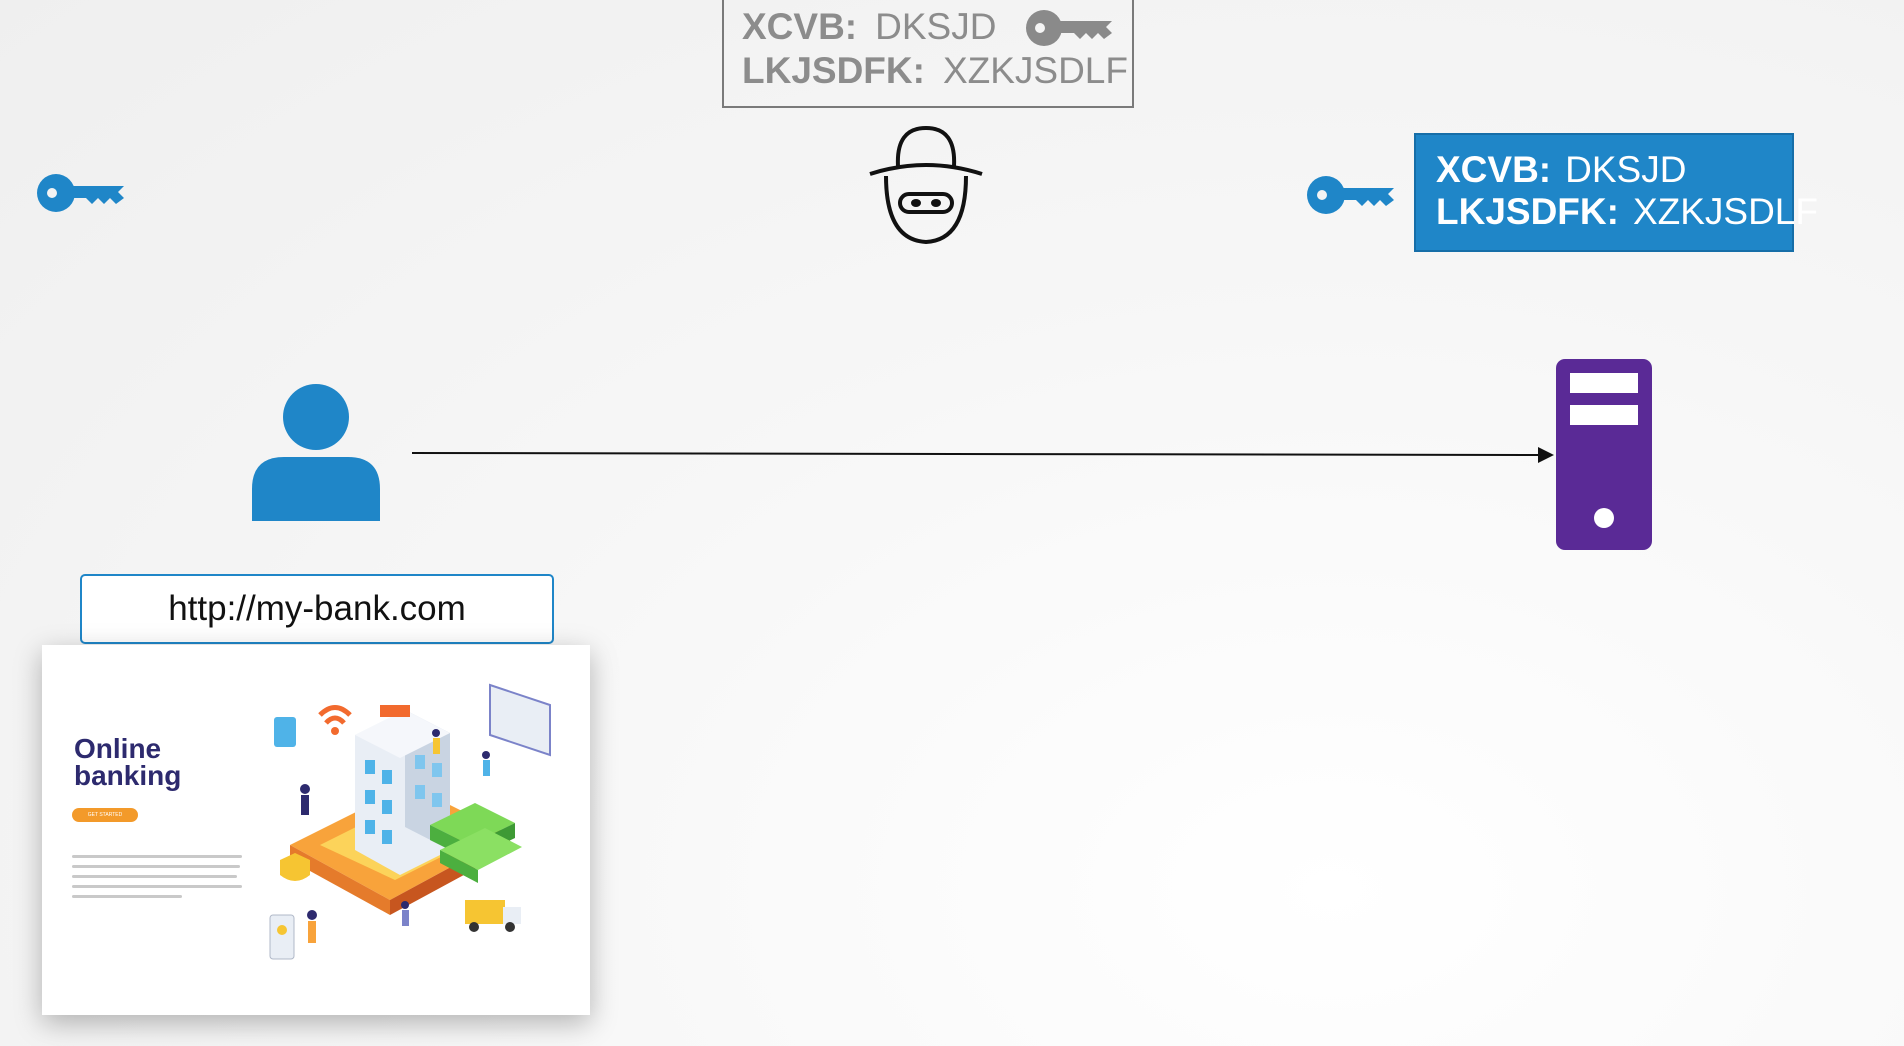  I want to click on server-credential-line-2: LKJSDFK: XZKJSDLF, so click(1627, 212).